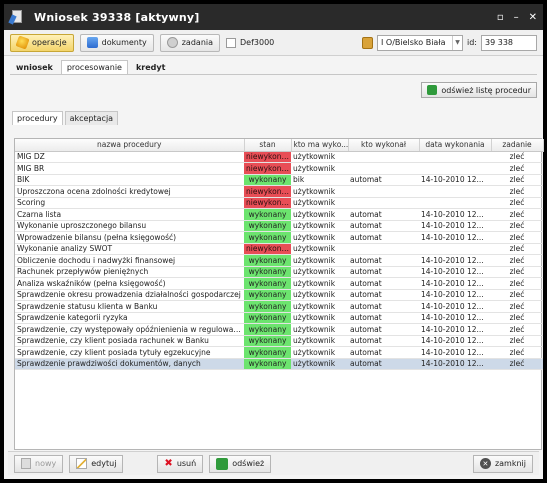  Describe the element at coordinates (42, 42) in the screenshot. I see `operations-button: operacje` at that location.